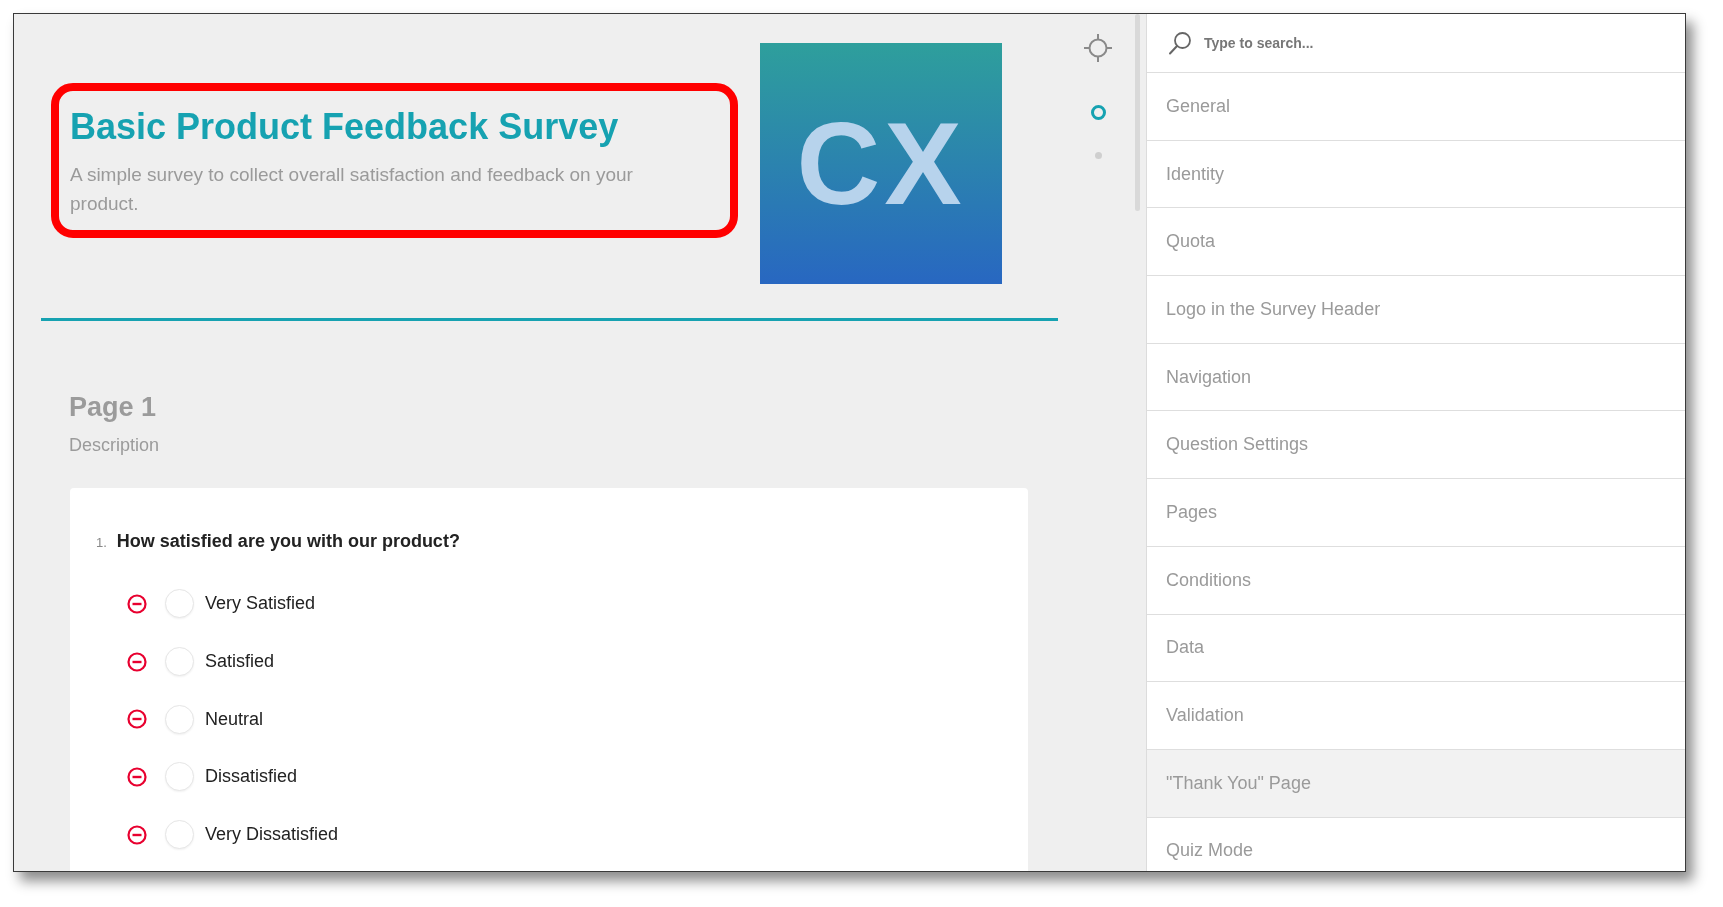 Image resolution: width=1723 pixels, height=907 pixels. Describe the element at coordinates (251, 777) in the screenshot. I see `choice-label: Dissatisfied` at that location.